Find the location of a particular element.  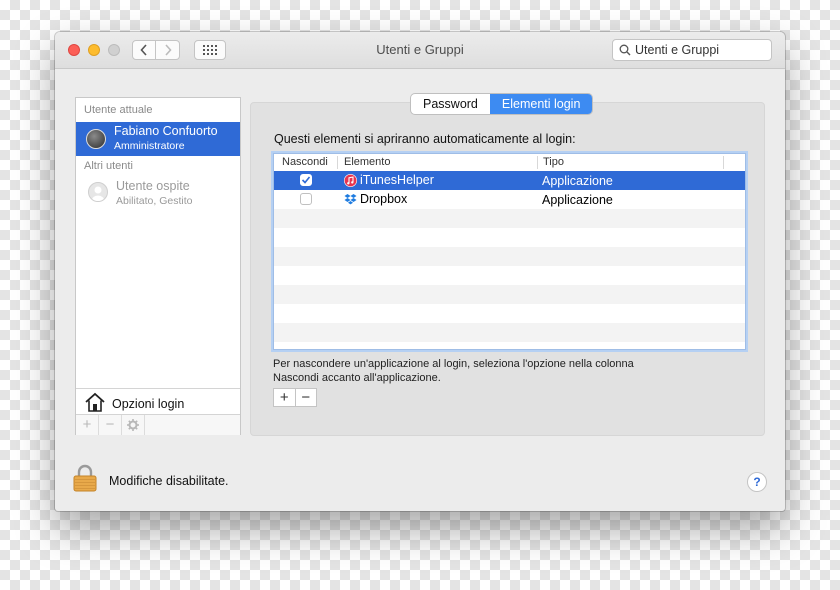

help-button: ? is located at coordinates (757, 482).